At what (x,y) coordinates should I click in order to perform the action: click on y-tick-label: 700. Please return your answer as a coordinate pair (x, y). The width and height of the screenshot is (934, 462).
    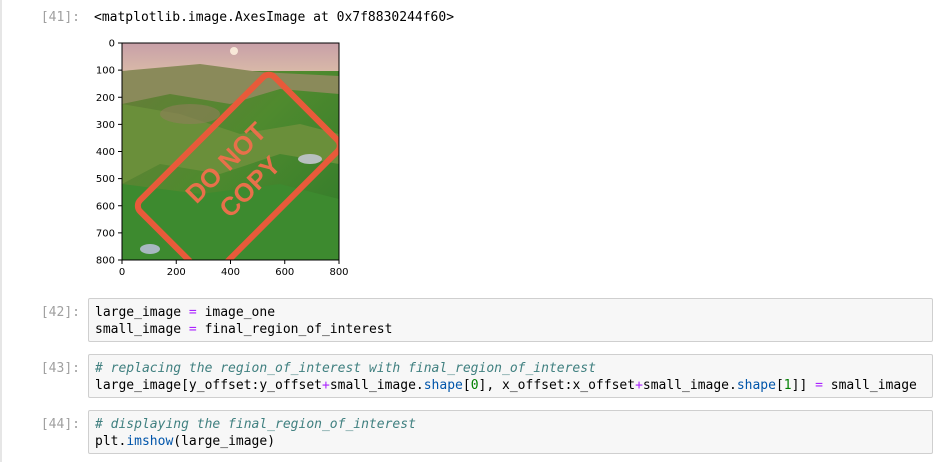
    Looking at the image, I should click on (105, 233).